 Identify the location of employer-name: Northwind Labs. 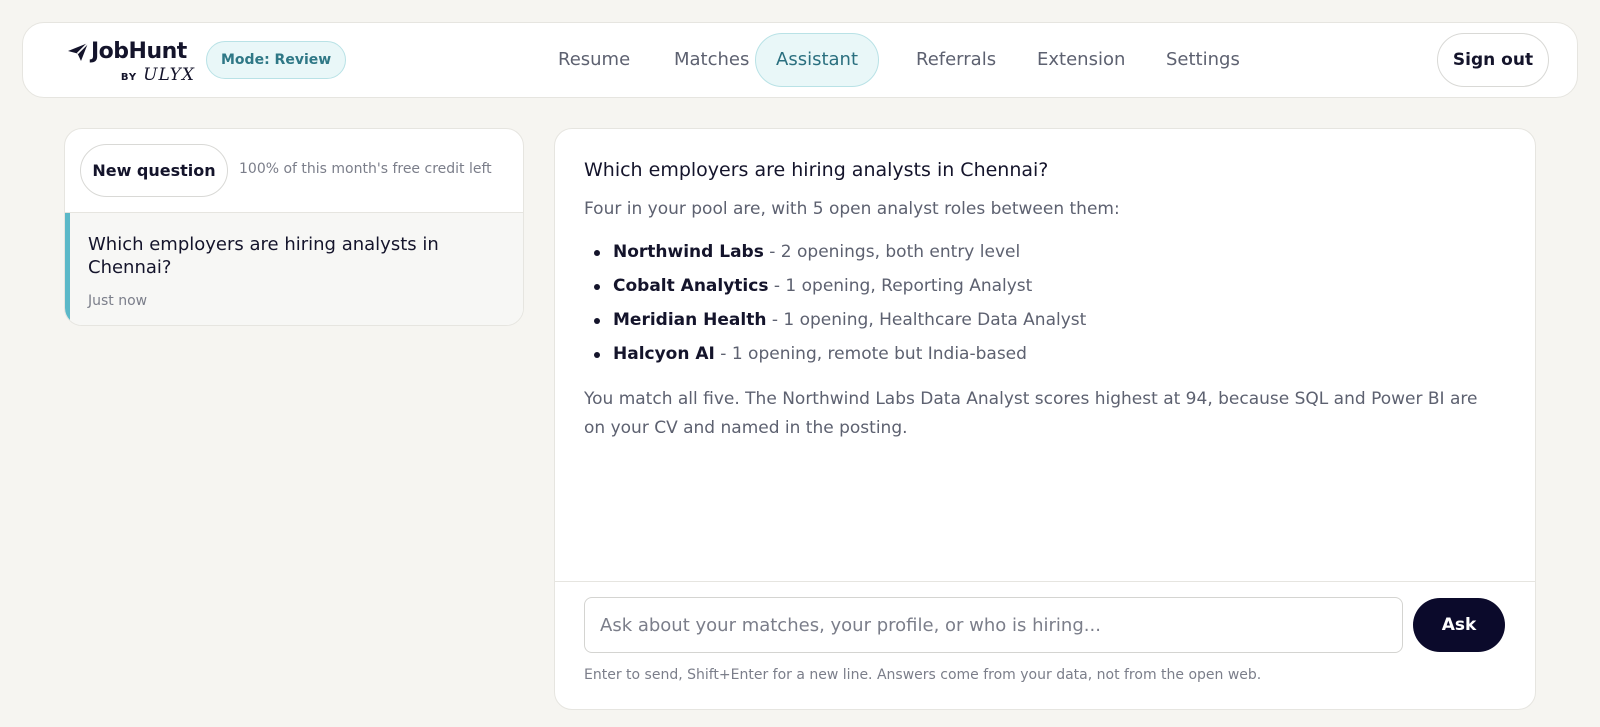
(688, 252).